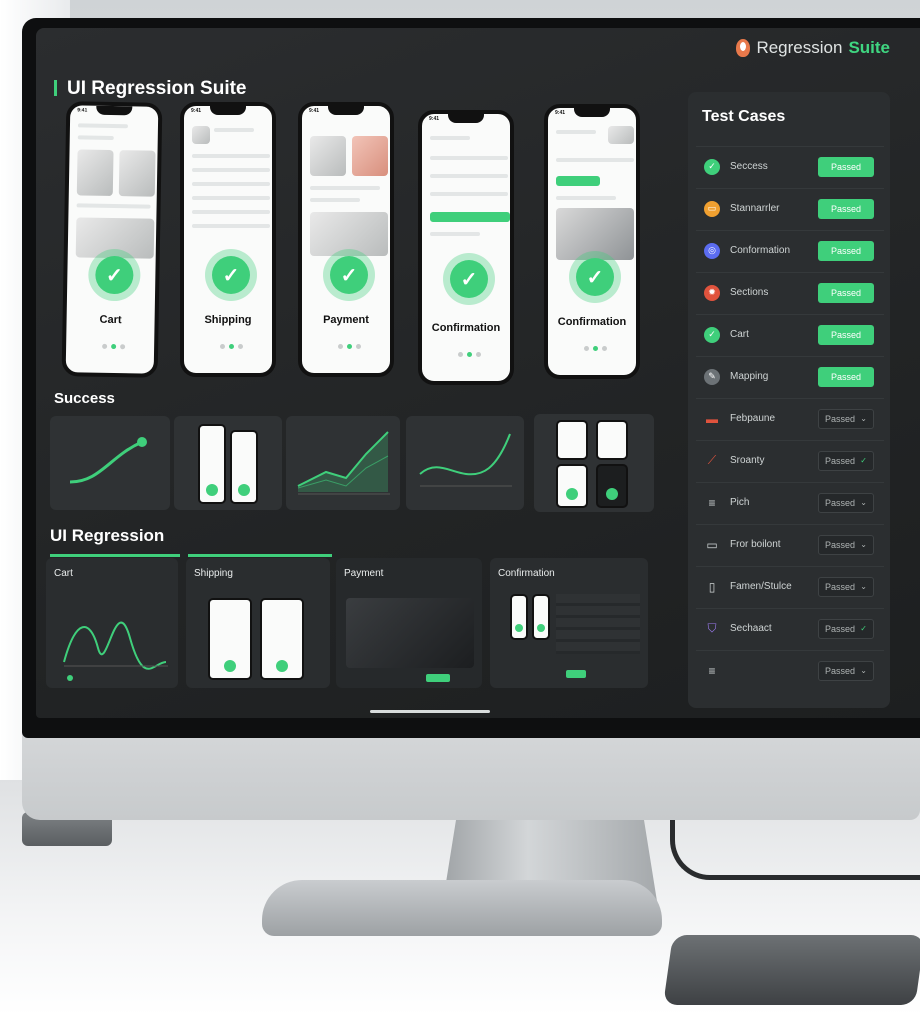  I want to click on app-title: UI Regression Suite, so click(150, 89).